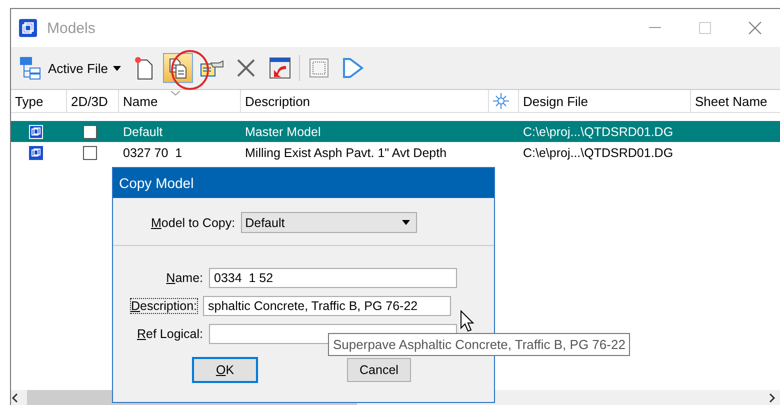  What do you see at coordinates (655, 28) in the screenshot?
I see `minimize-icon` at bounding box center [655, 28].